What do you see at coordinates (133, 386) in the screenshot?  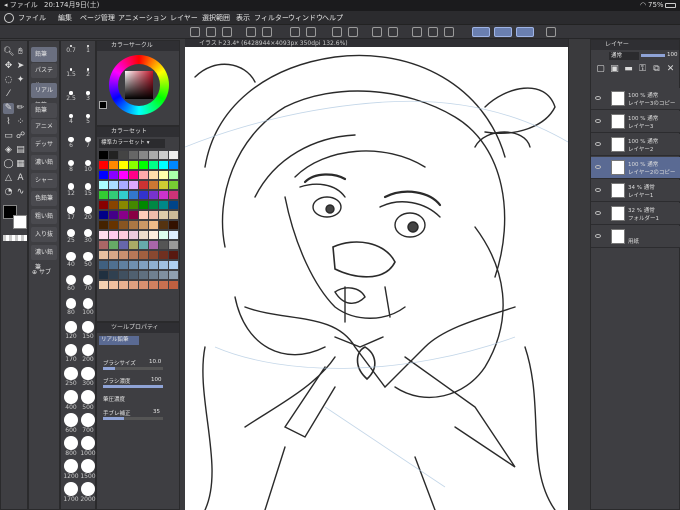 I see `brush-density-slider` at bounding box center [133, 386].